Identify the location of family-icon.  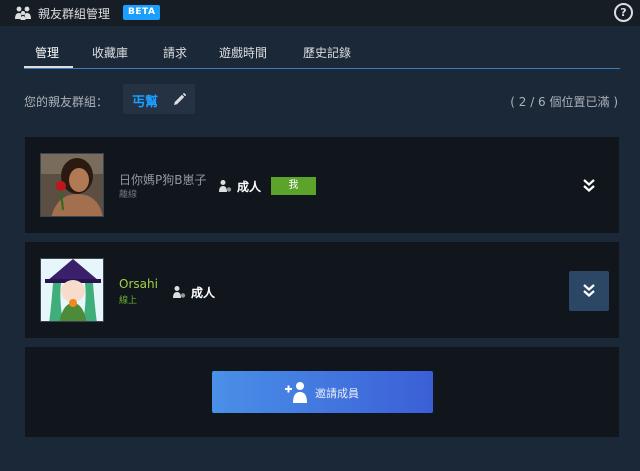
(23, 13).